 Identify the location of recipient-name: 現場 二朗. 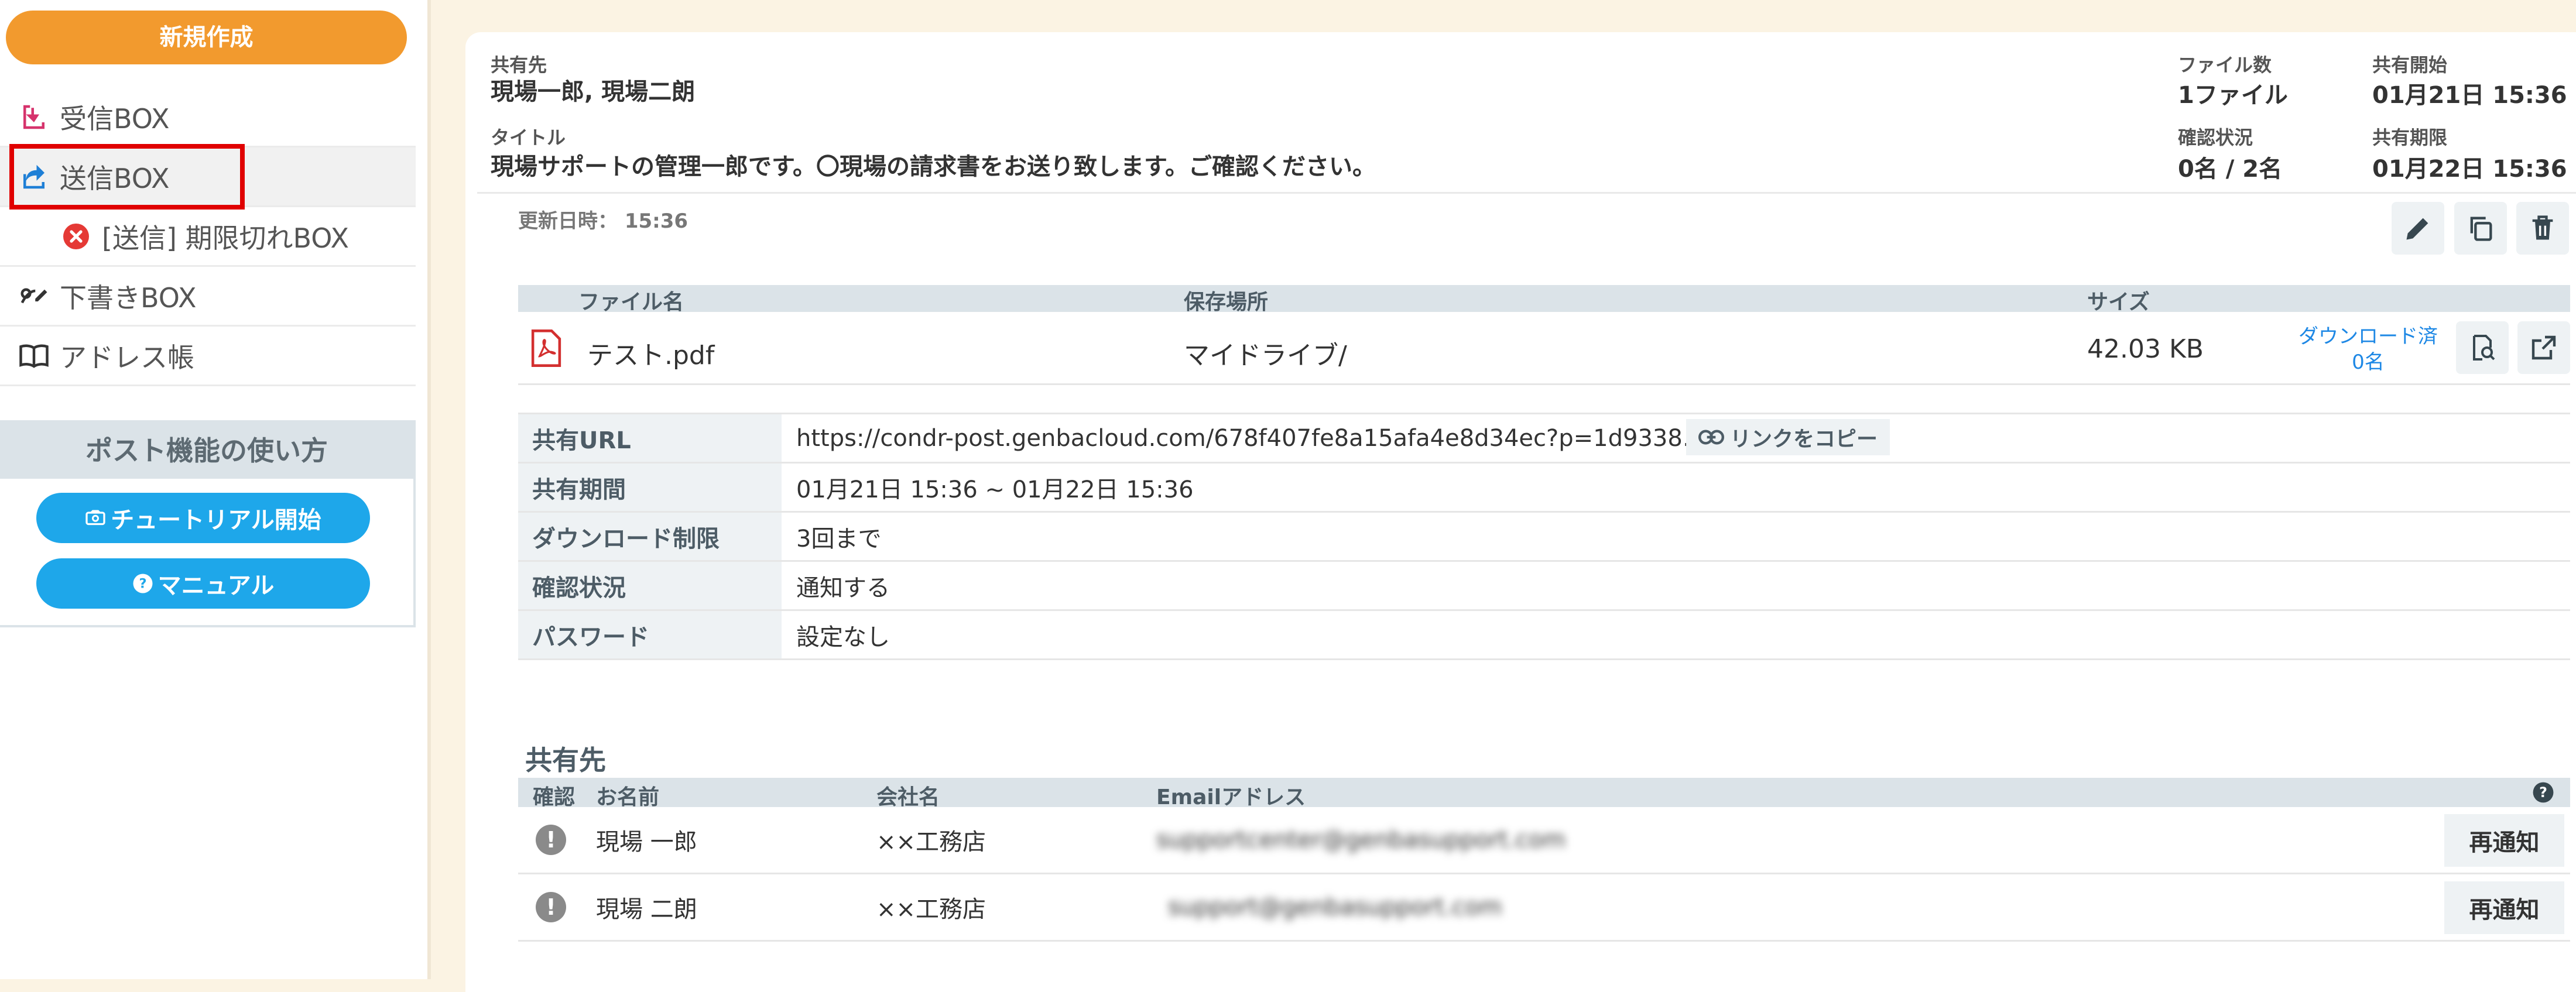
(646, 910).